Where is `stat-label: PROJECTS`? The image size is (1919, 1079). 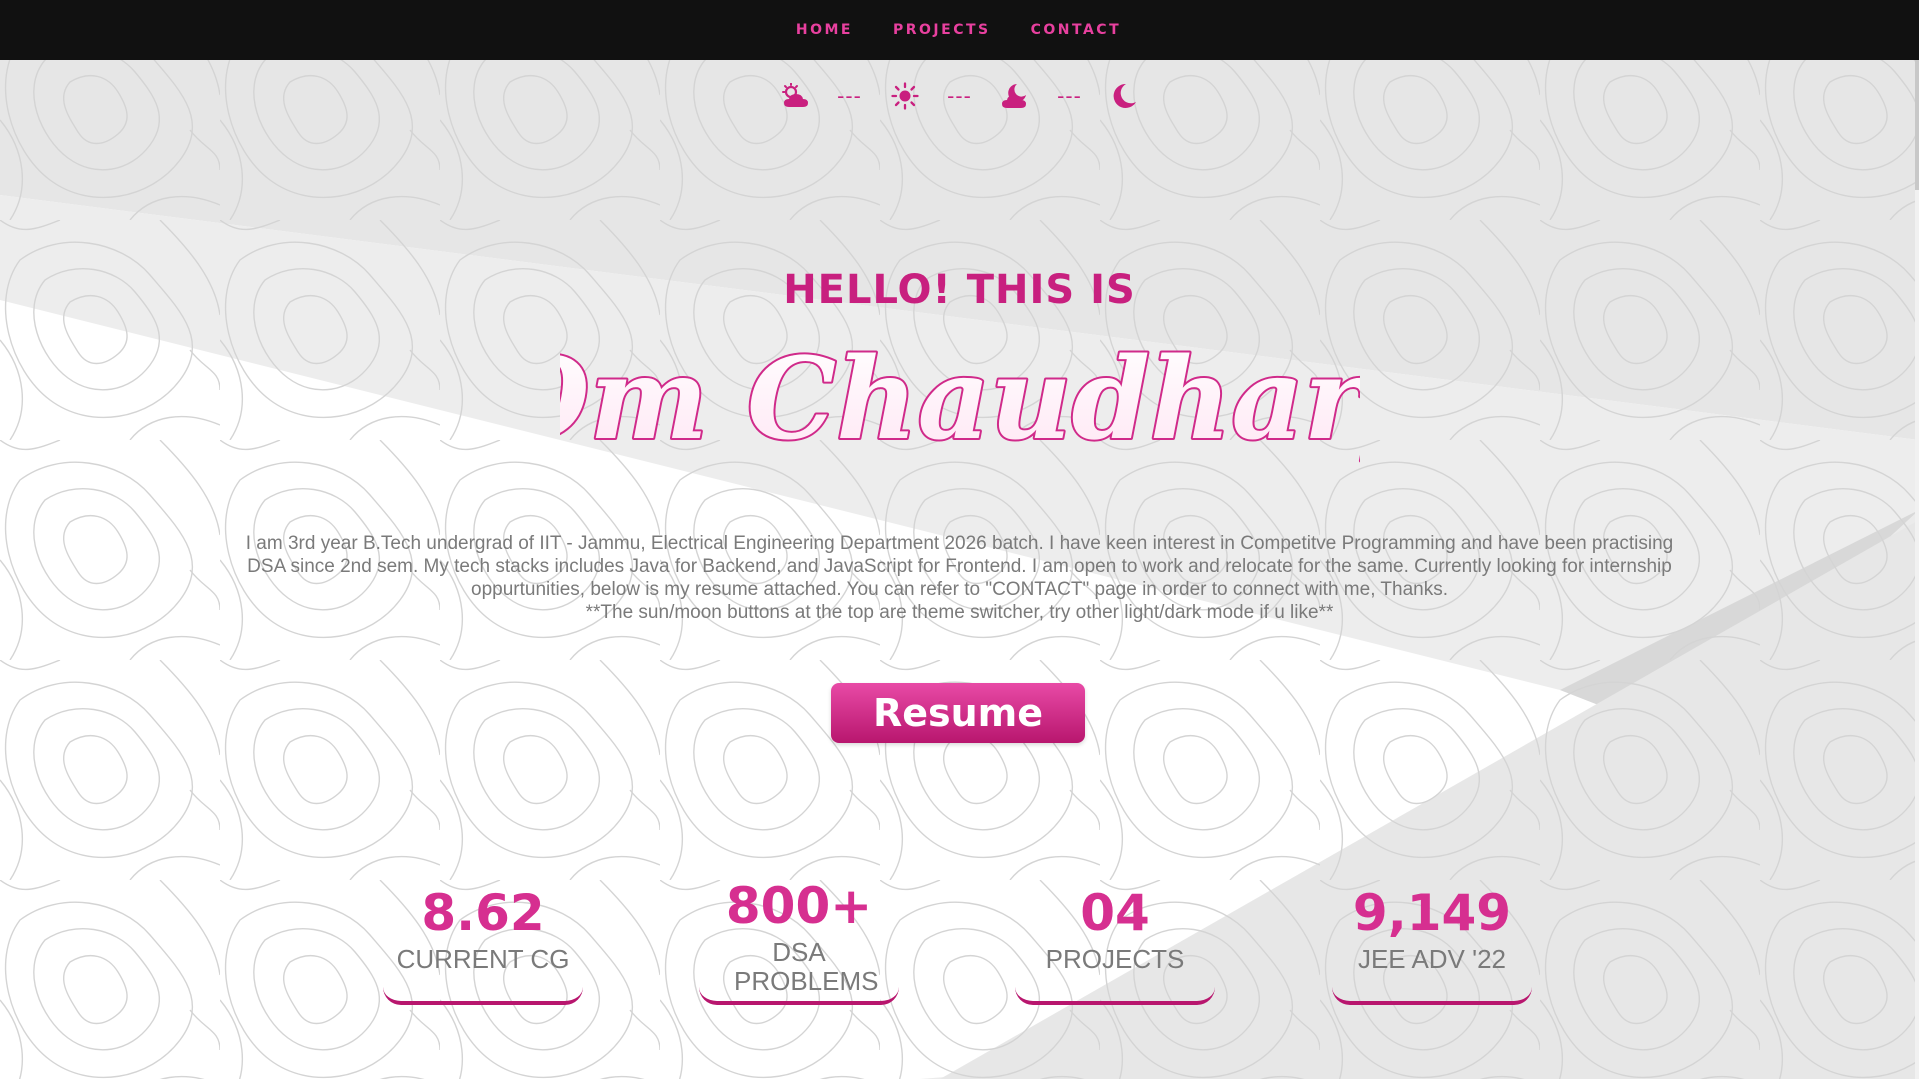 stat-label: PROJECTS is located at coordinates (1115, 959).